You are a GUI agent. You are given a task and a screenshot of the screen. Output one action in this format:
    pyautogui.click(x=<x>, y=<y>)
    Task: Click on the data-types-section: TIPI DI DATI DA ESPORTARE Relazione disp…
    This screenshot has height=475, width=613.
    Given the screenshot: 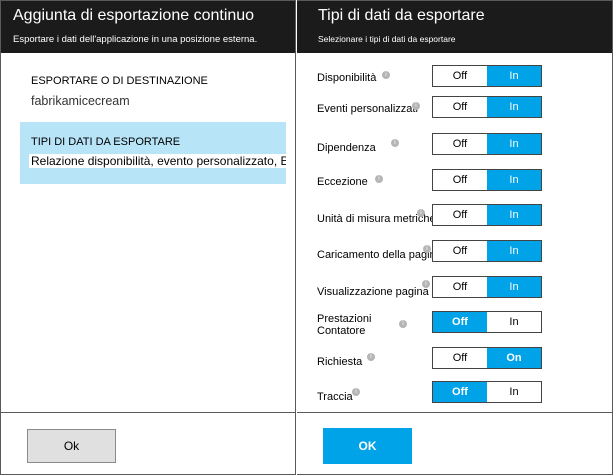 What is the action you would take?
    pyautogui.click(x=153, y=153)
    